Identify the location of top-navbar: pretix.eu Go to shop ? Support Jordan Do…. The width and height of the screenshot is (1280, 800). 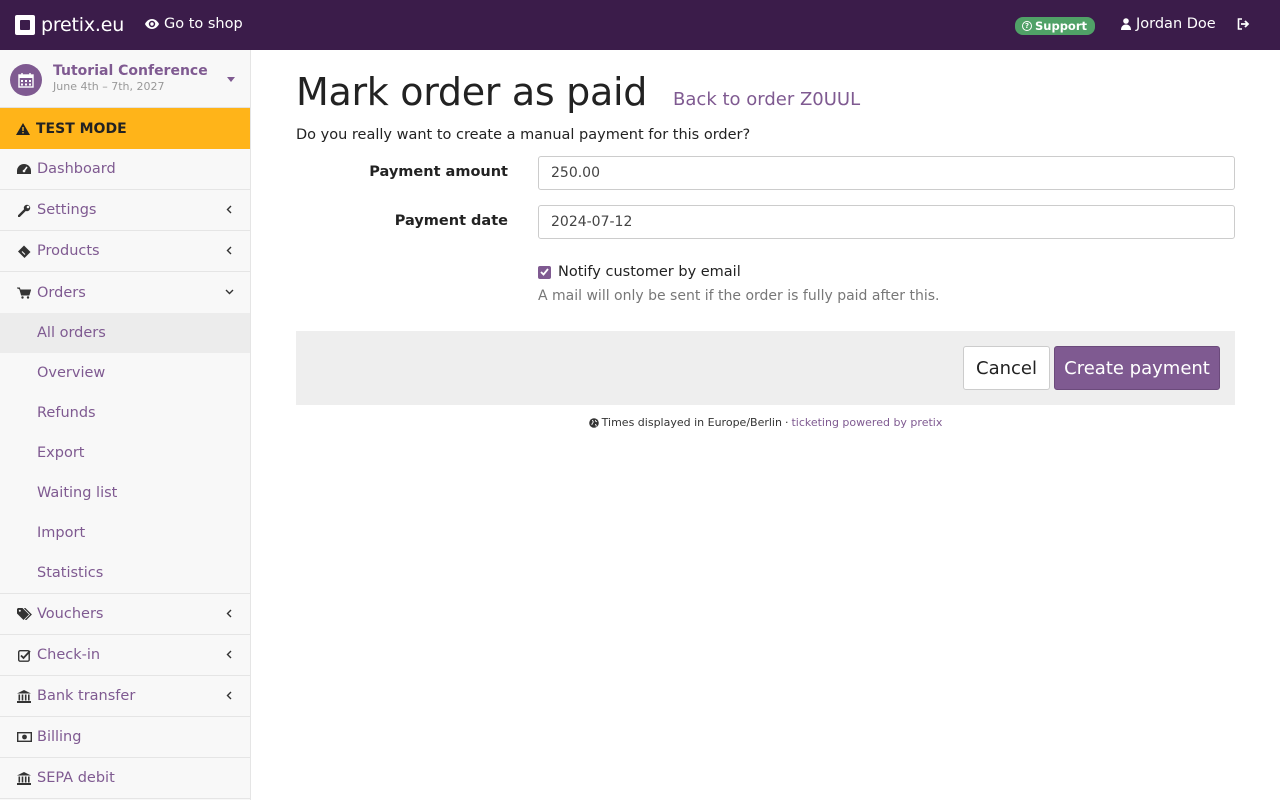
(640, 25).